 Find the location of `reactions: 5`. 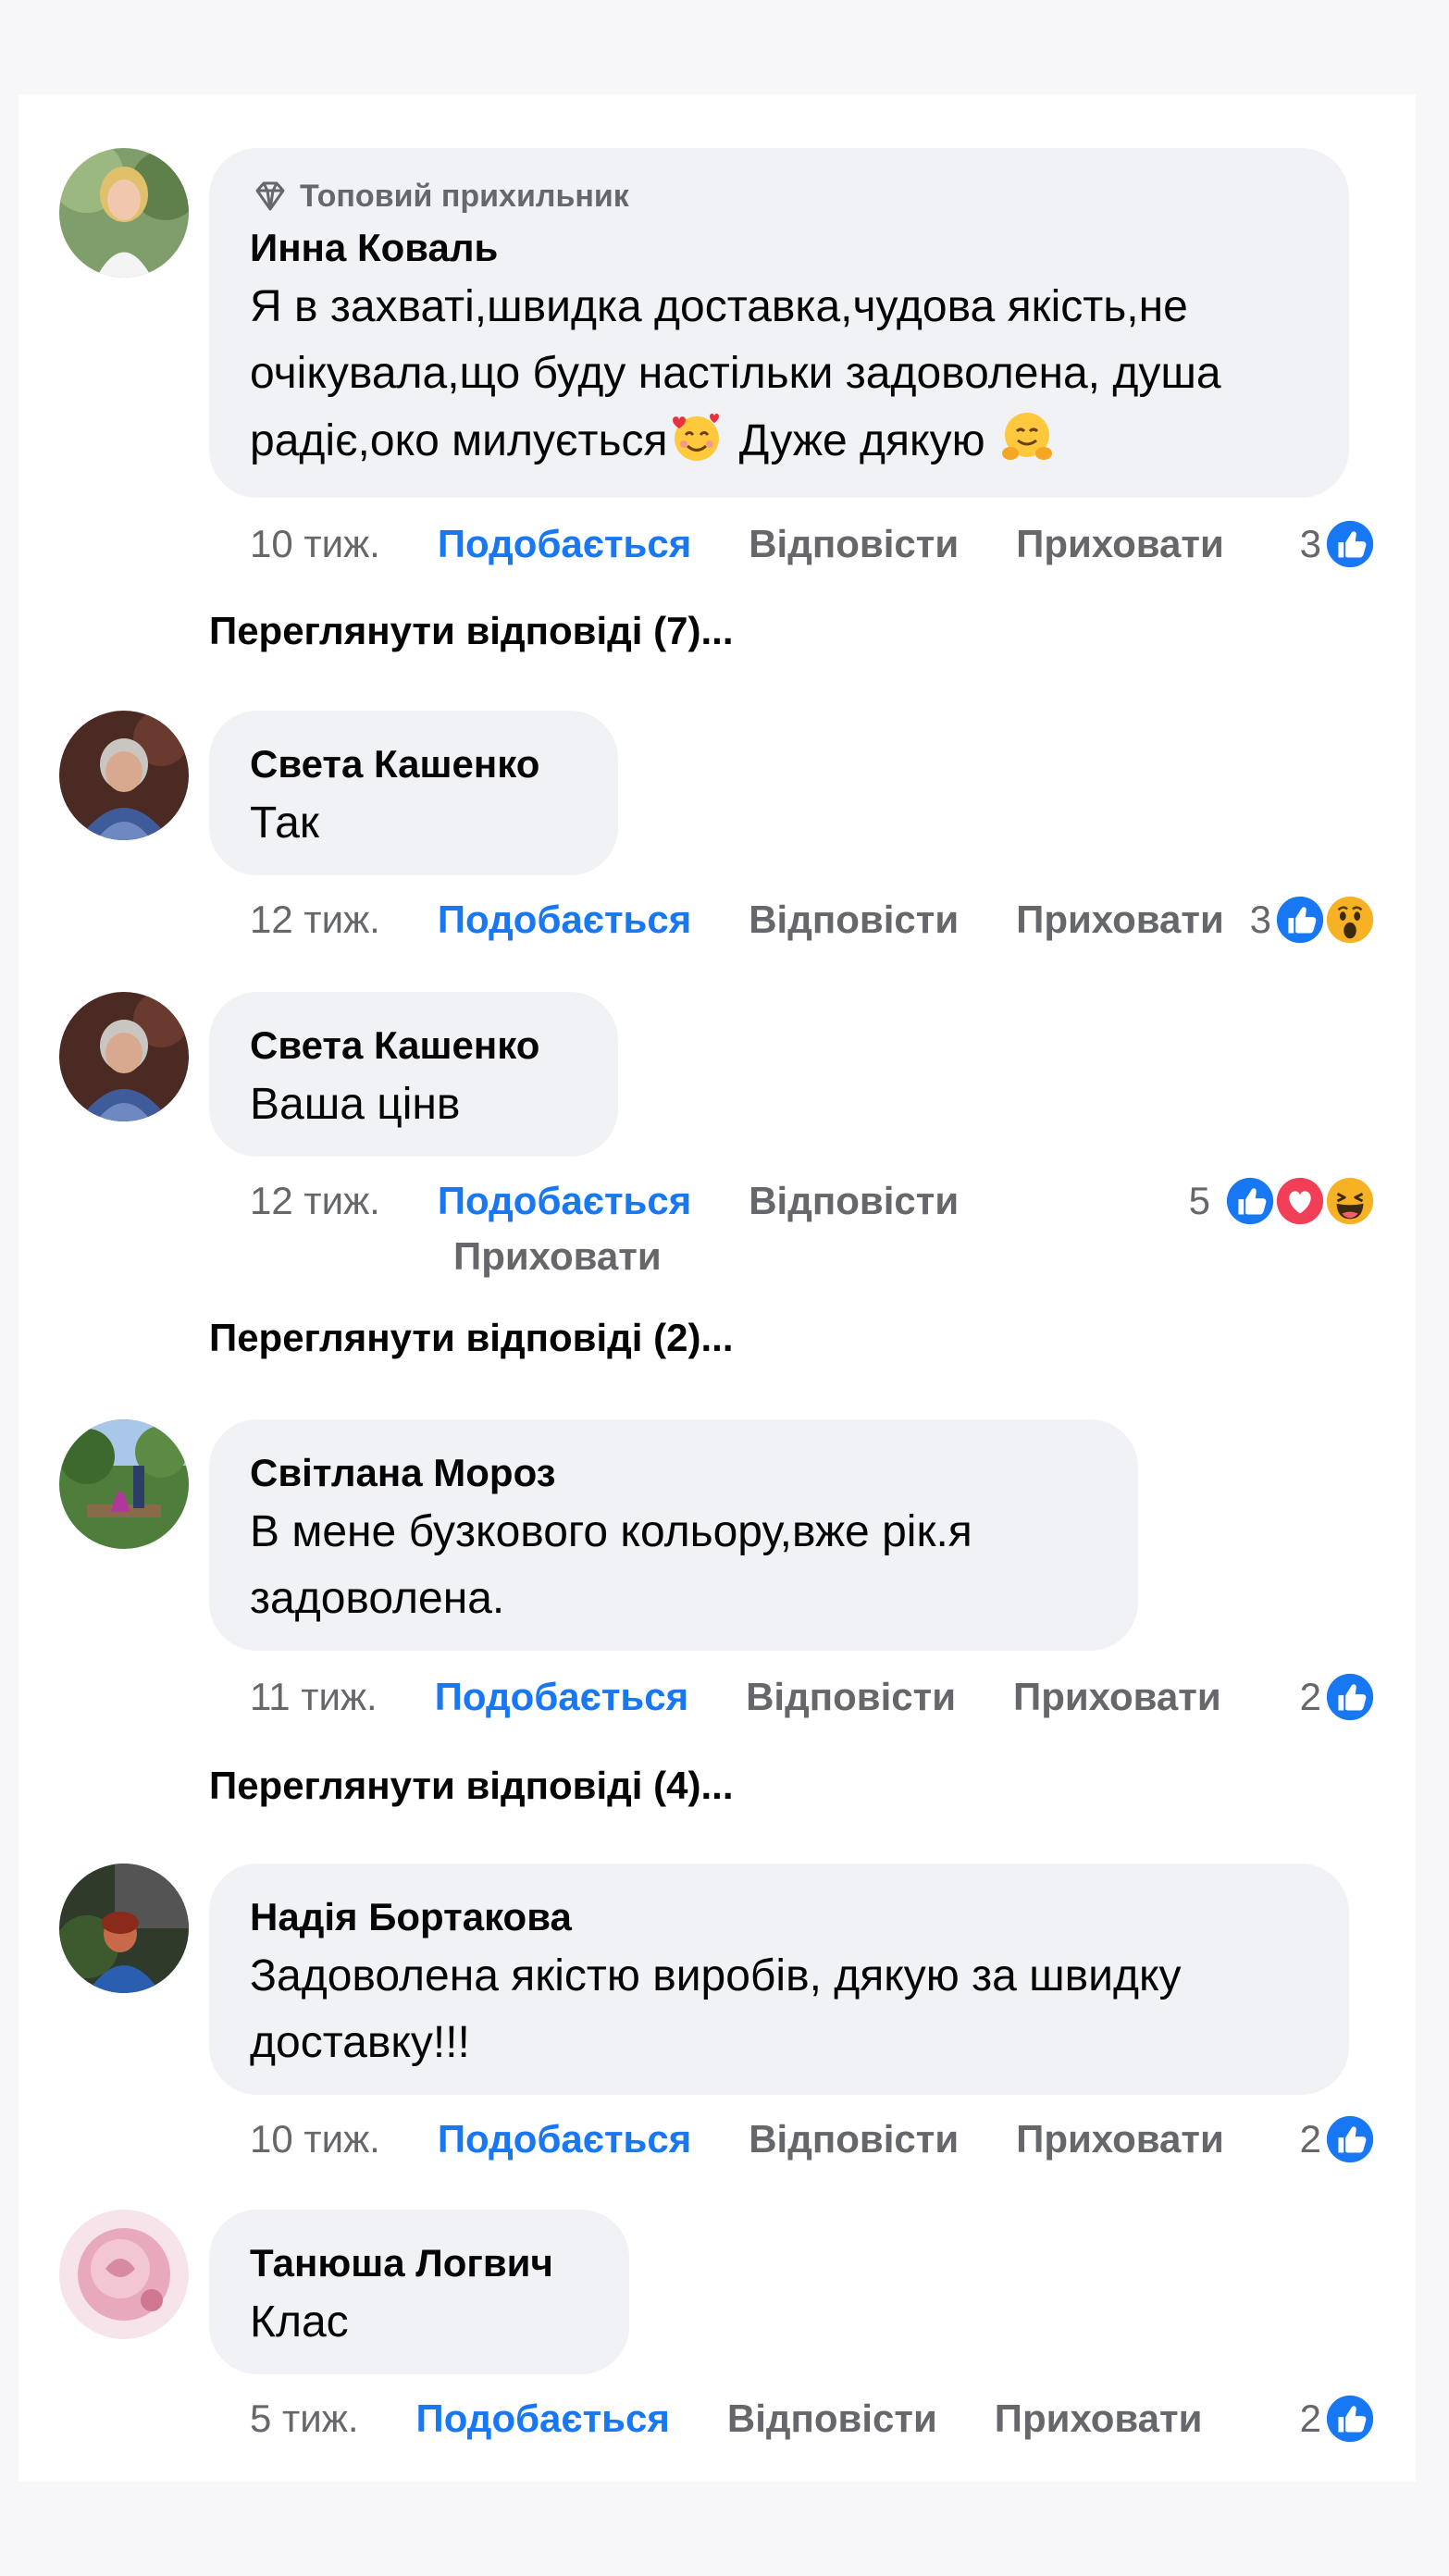

reactions: 5 is located at coordinates (1283, 1201).